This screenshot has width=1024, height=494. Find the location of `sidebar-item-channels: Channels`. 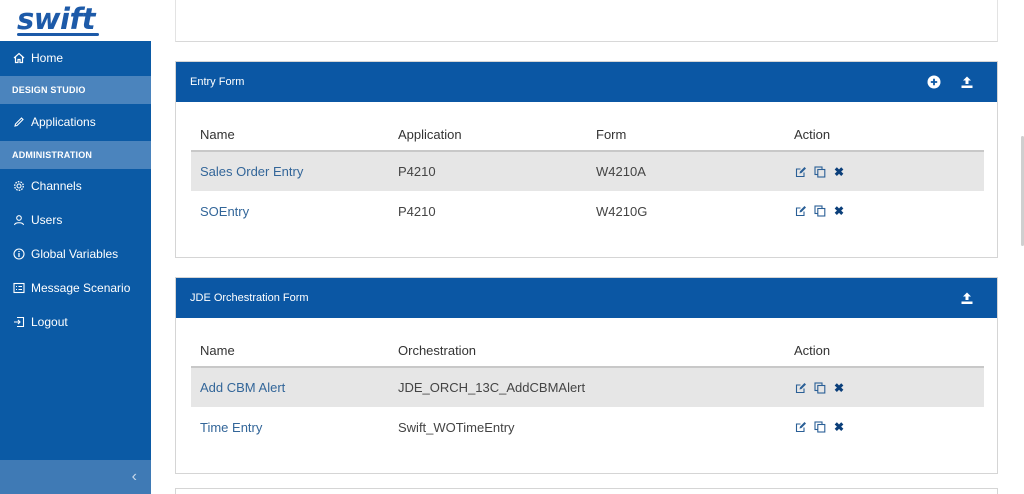

sidebar-item-channels: Channels is located at coordinates (75, 186).